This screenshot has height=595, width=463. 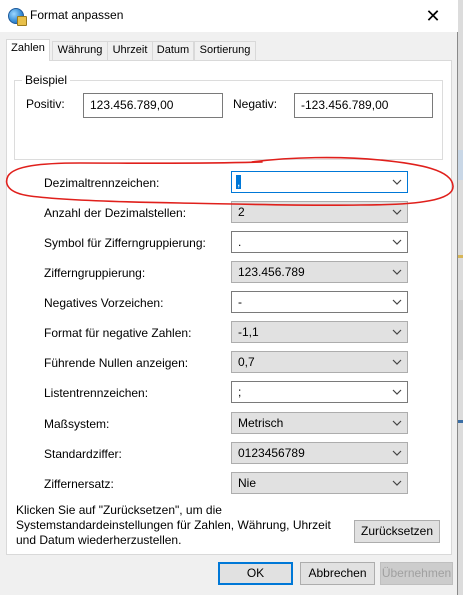 I want to click on reset-info-line: und Datum wiederherzustellen., so click(x=99, y=540).